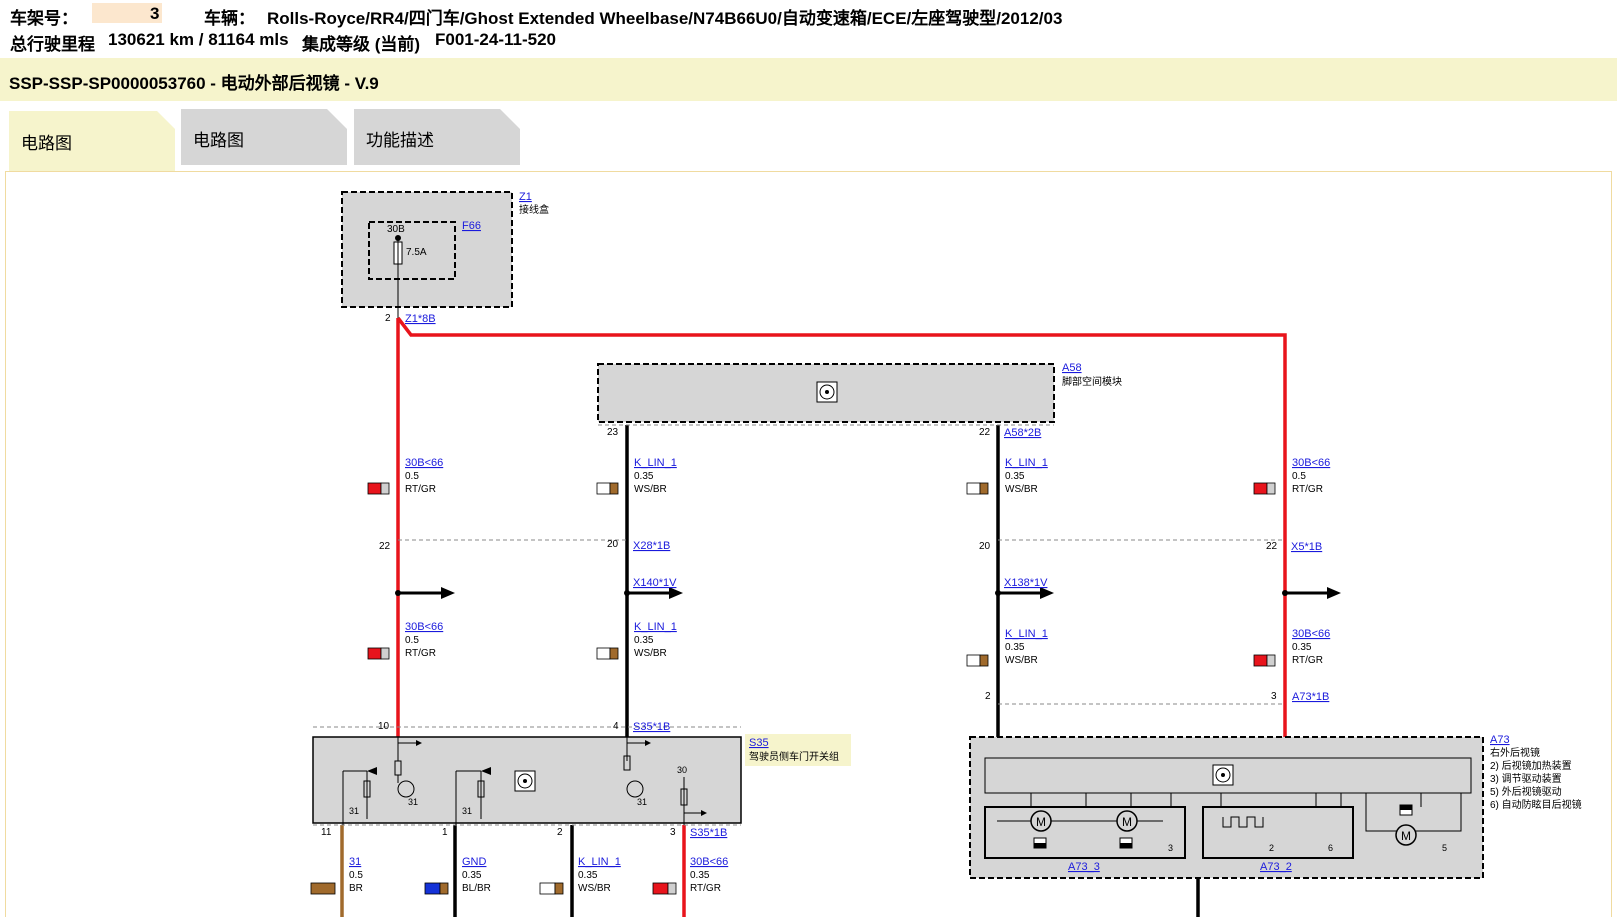 Image resolution: width=1617 pixels, height=921 pixels. I want to click on wire-label-30b-bottom: 30B<66 0.35 RT/GR, so click(690, 875).